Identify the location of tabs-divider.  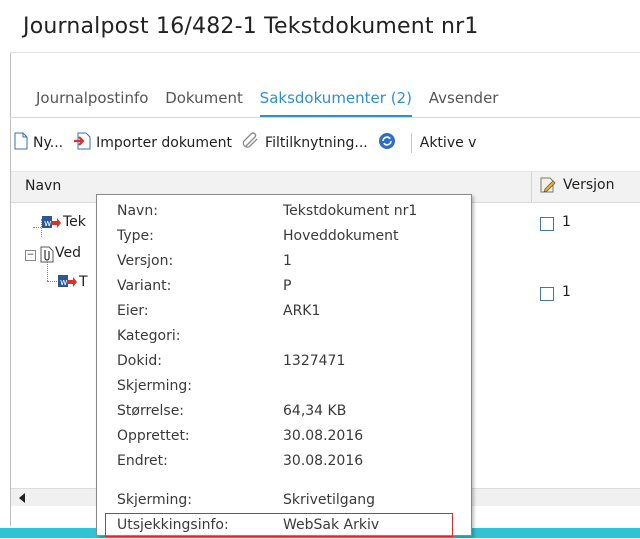
(325, 117).